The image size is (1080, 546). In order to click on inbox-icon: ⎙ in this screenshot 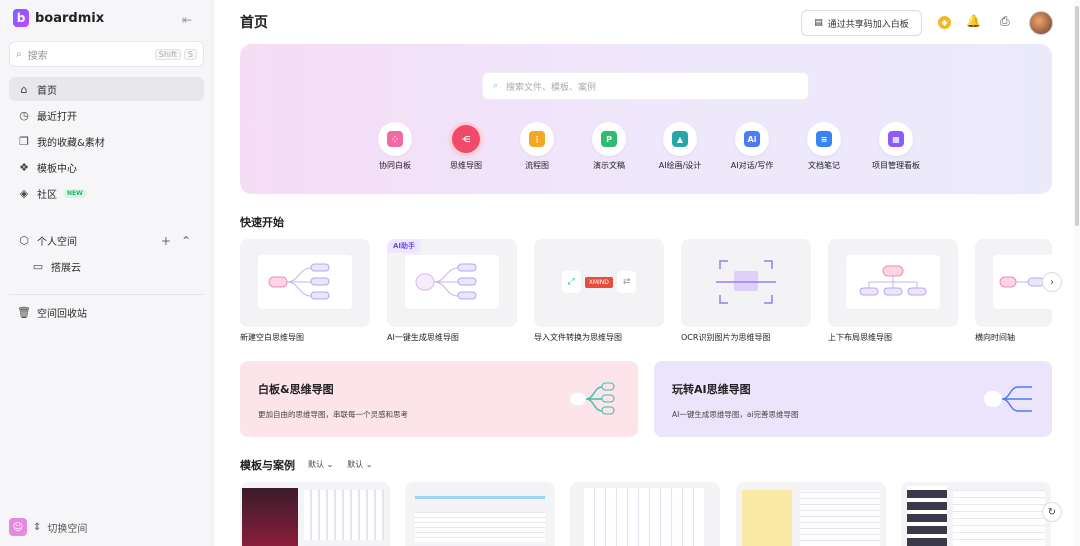, I will do `click(1005, 21)`.